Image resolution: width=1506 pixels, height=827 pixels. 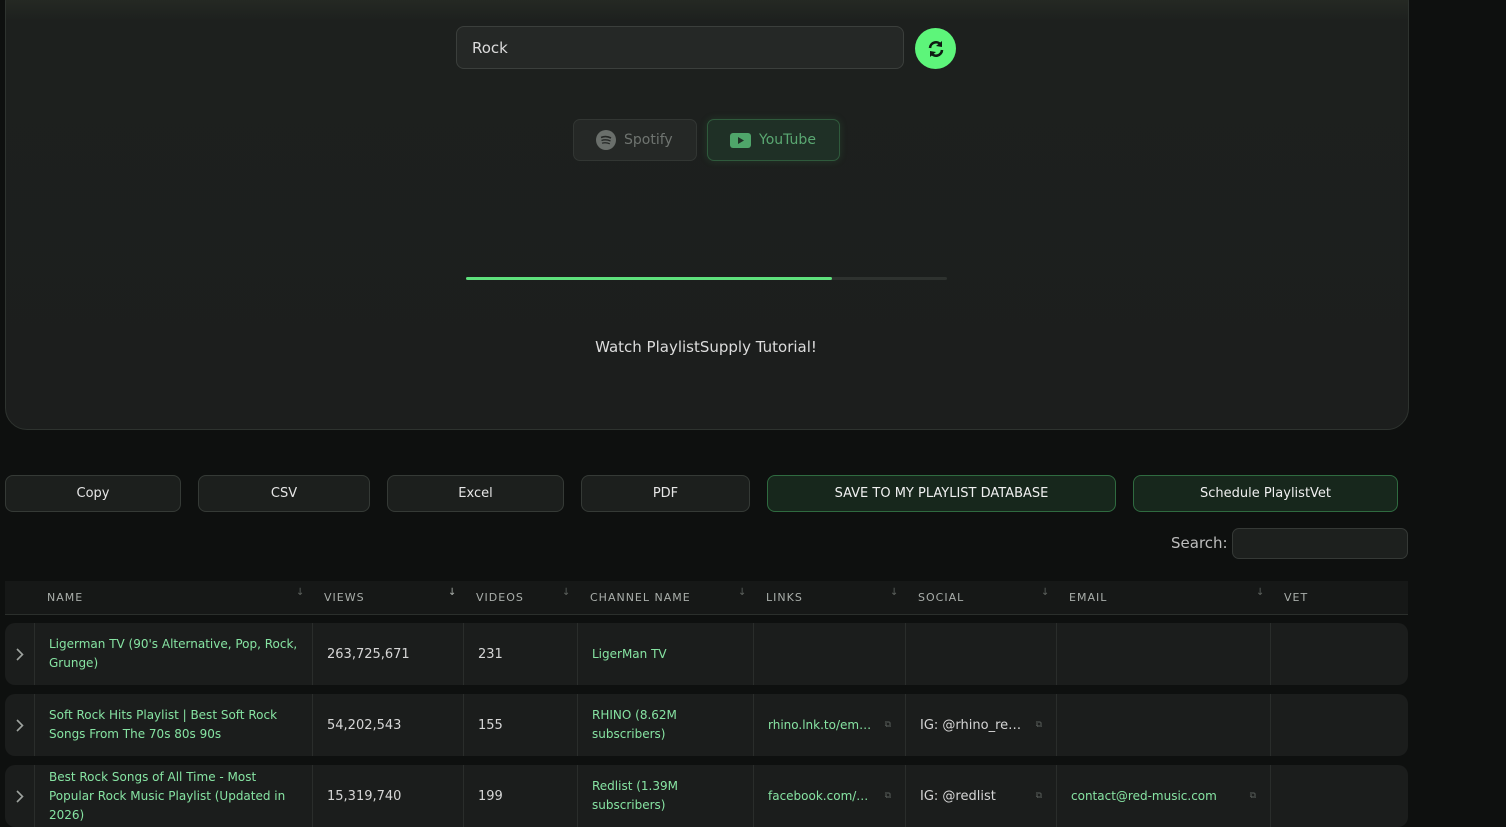 I want to click on videos-cell: 155, so click(x=520, y=725).